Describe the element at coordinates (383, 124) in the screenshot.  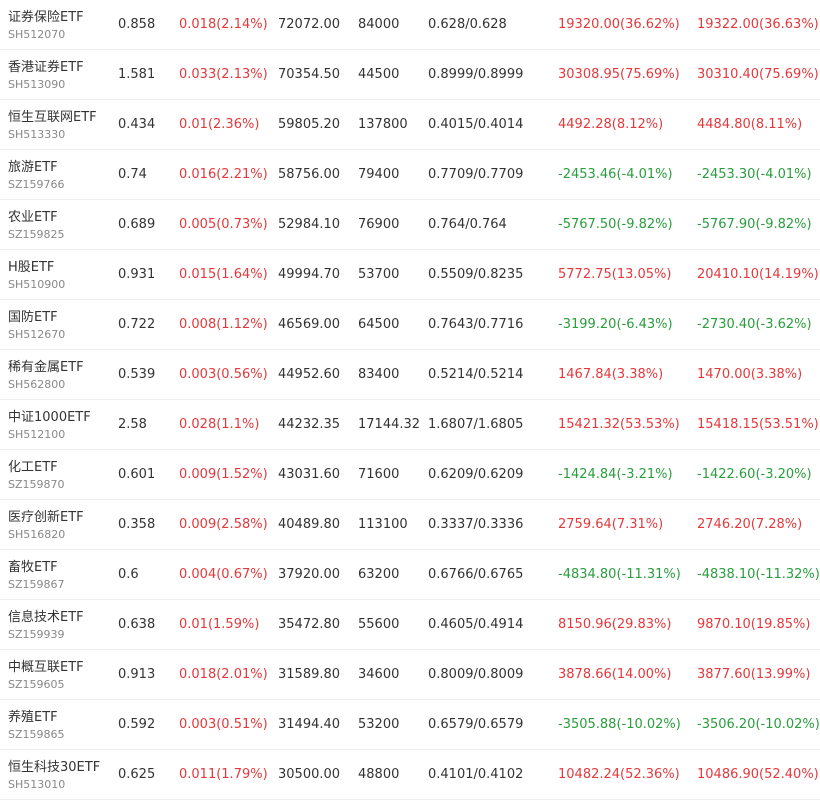
I see `volume-cell: 137800` at that location.